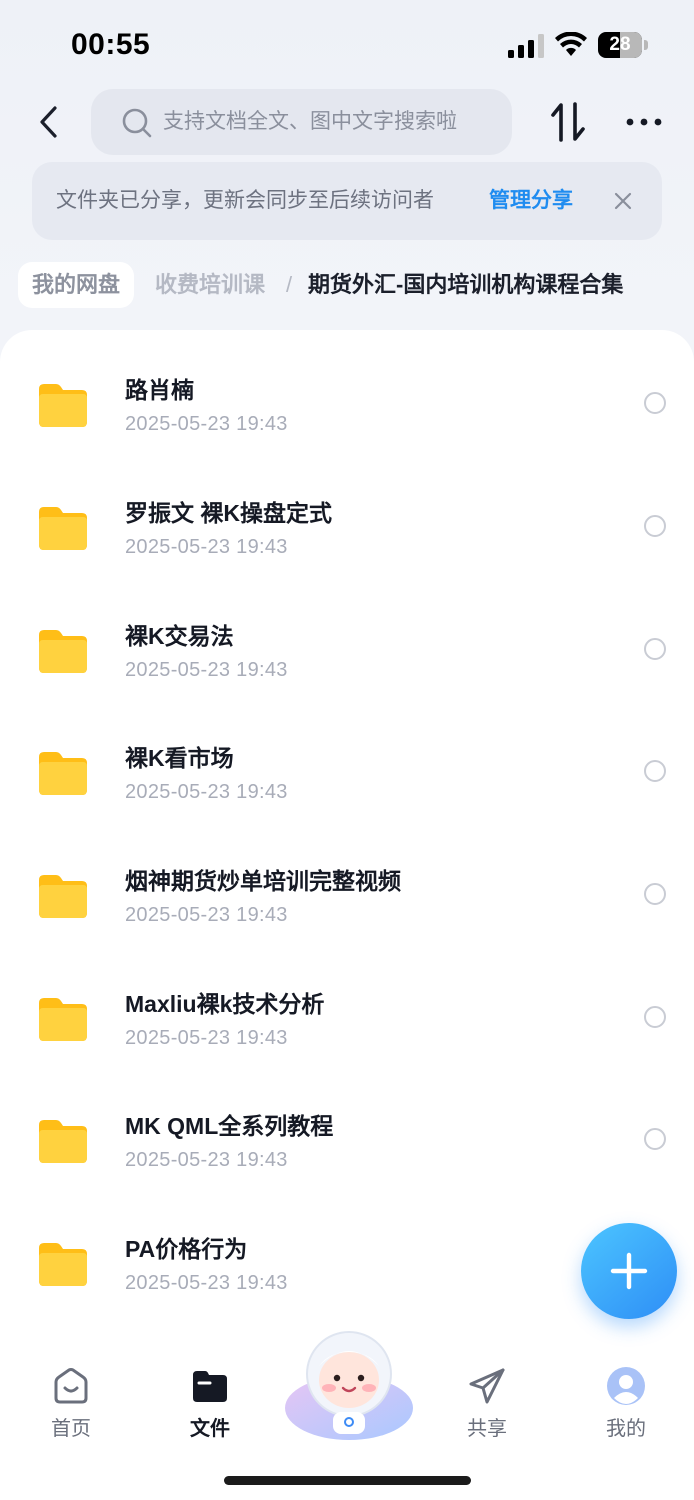  I want to click on send-icon, so click(487, 1386).